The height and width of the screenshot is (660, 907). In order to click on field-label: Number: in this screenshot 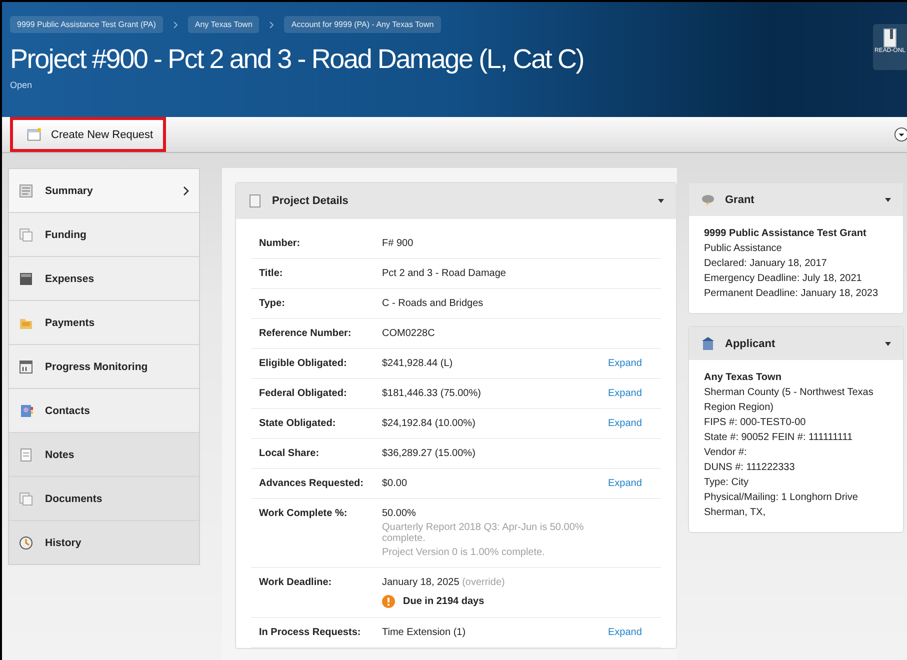, I will do `click(280, 243)`.